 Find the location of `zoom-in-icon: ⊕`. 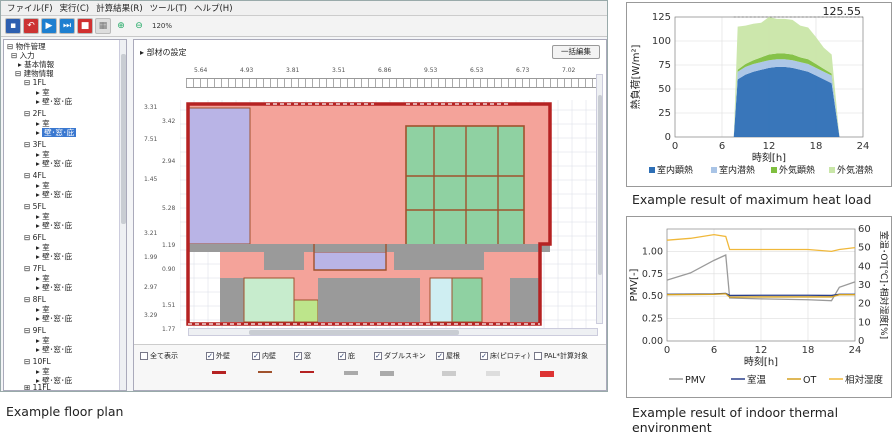

zoom-in-icon: ⊕ is located at coordinates (121, 26).